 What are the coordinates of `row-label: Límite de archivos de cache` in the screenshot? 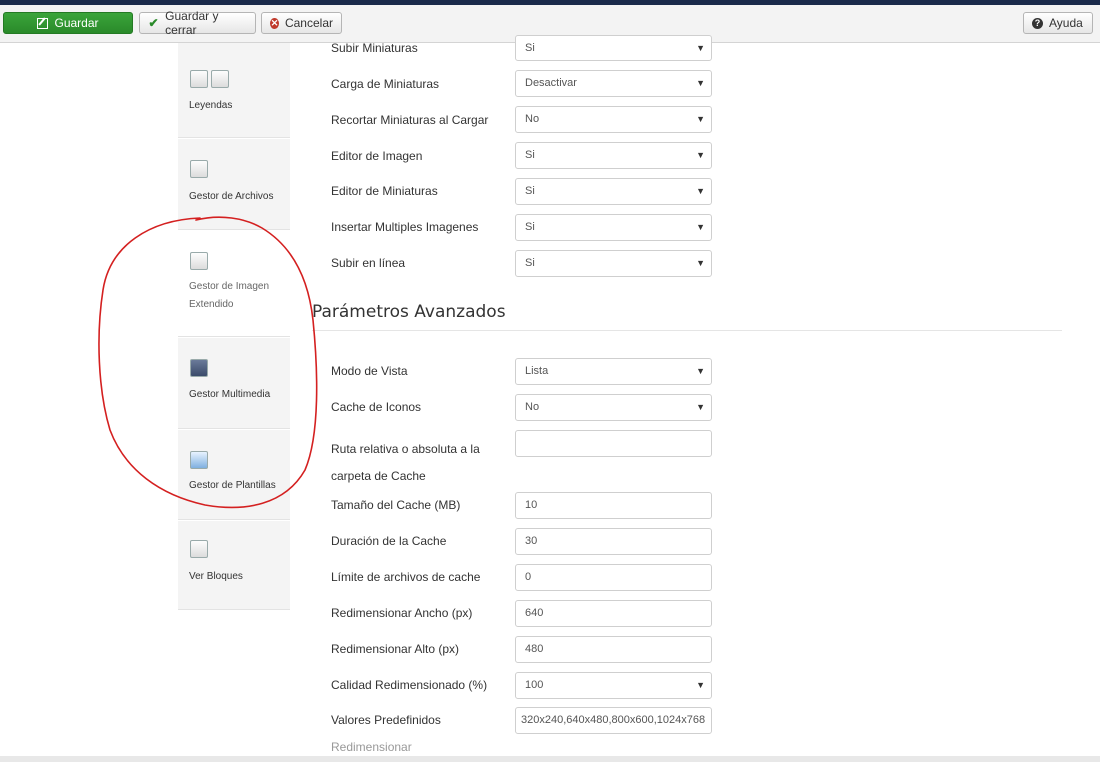 It's located at (406, 577).